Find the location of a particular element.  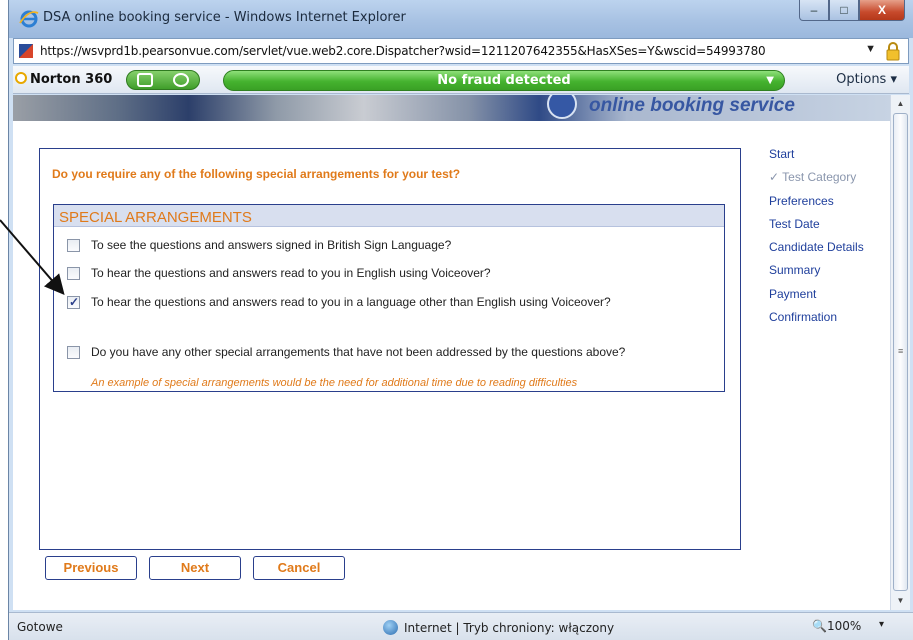

zoom-level: 🔍100% is located at coordinates (836, 626).